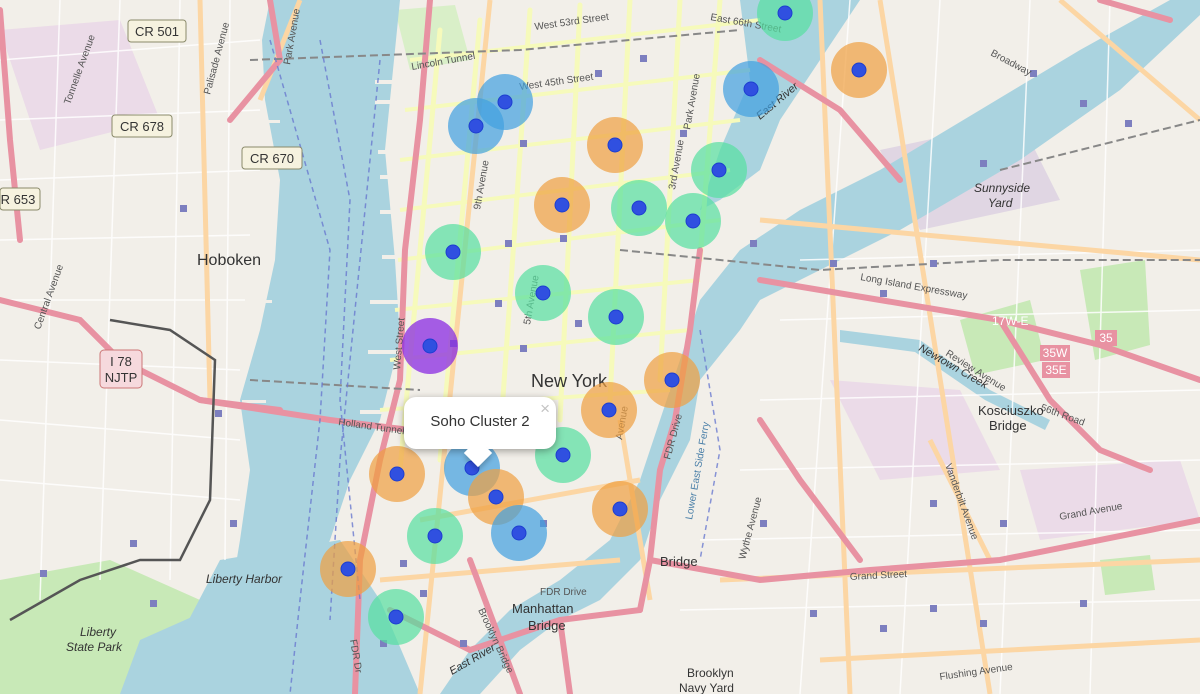 Image resolution: width=1200 pixels, height=694 pixels. I want to click on svg-text: CR 670, so click(272, 158).